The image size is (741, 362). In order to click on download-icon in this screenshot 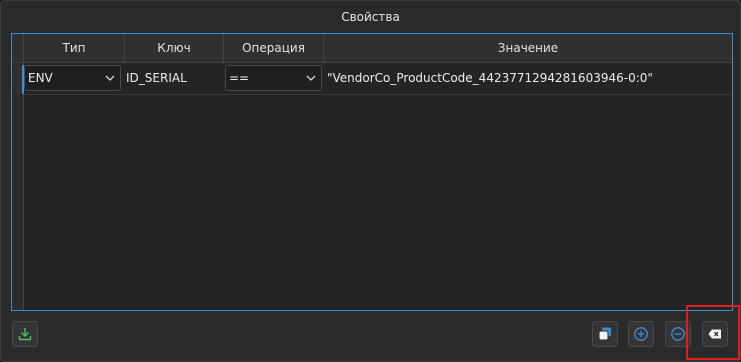, I will do `click(25, 334)`.